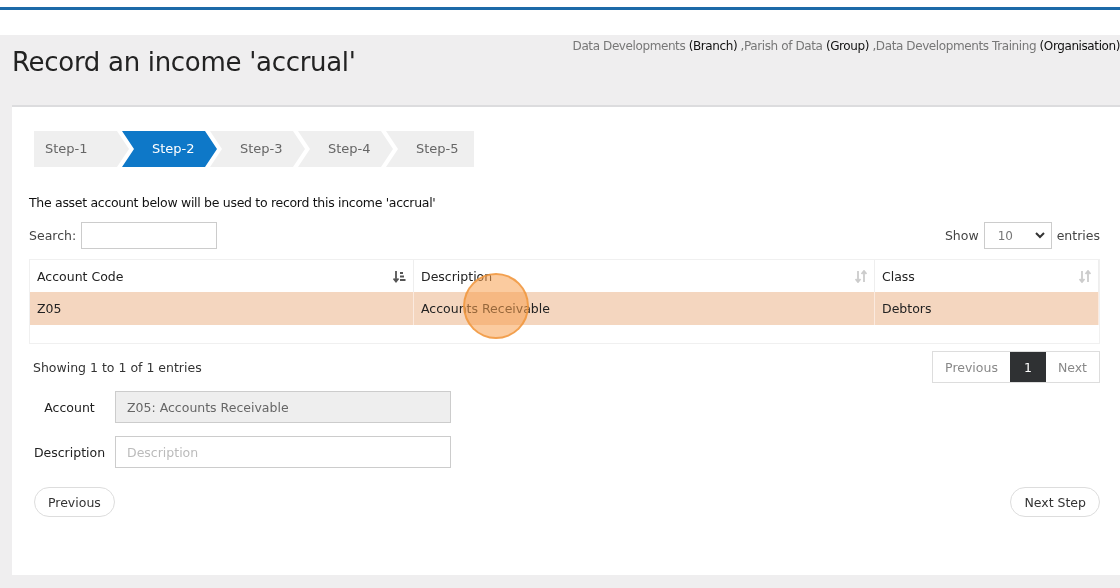 The height and width of the screenshot is (588, 1120). Describe the element at coordinates (1055, 502) in the screenshot. I see `next-step-button: Next Step` at that location.